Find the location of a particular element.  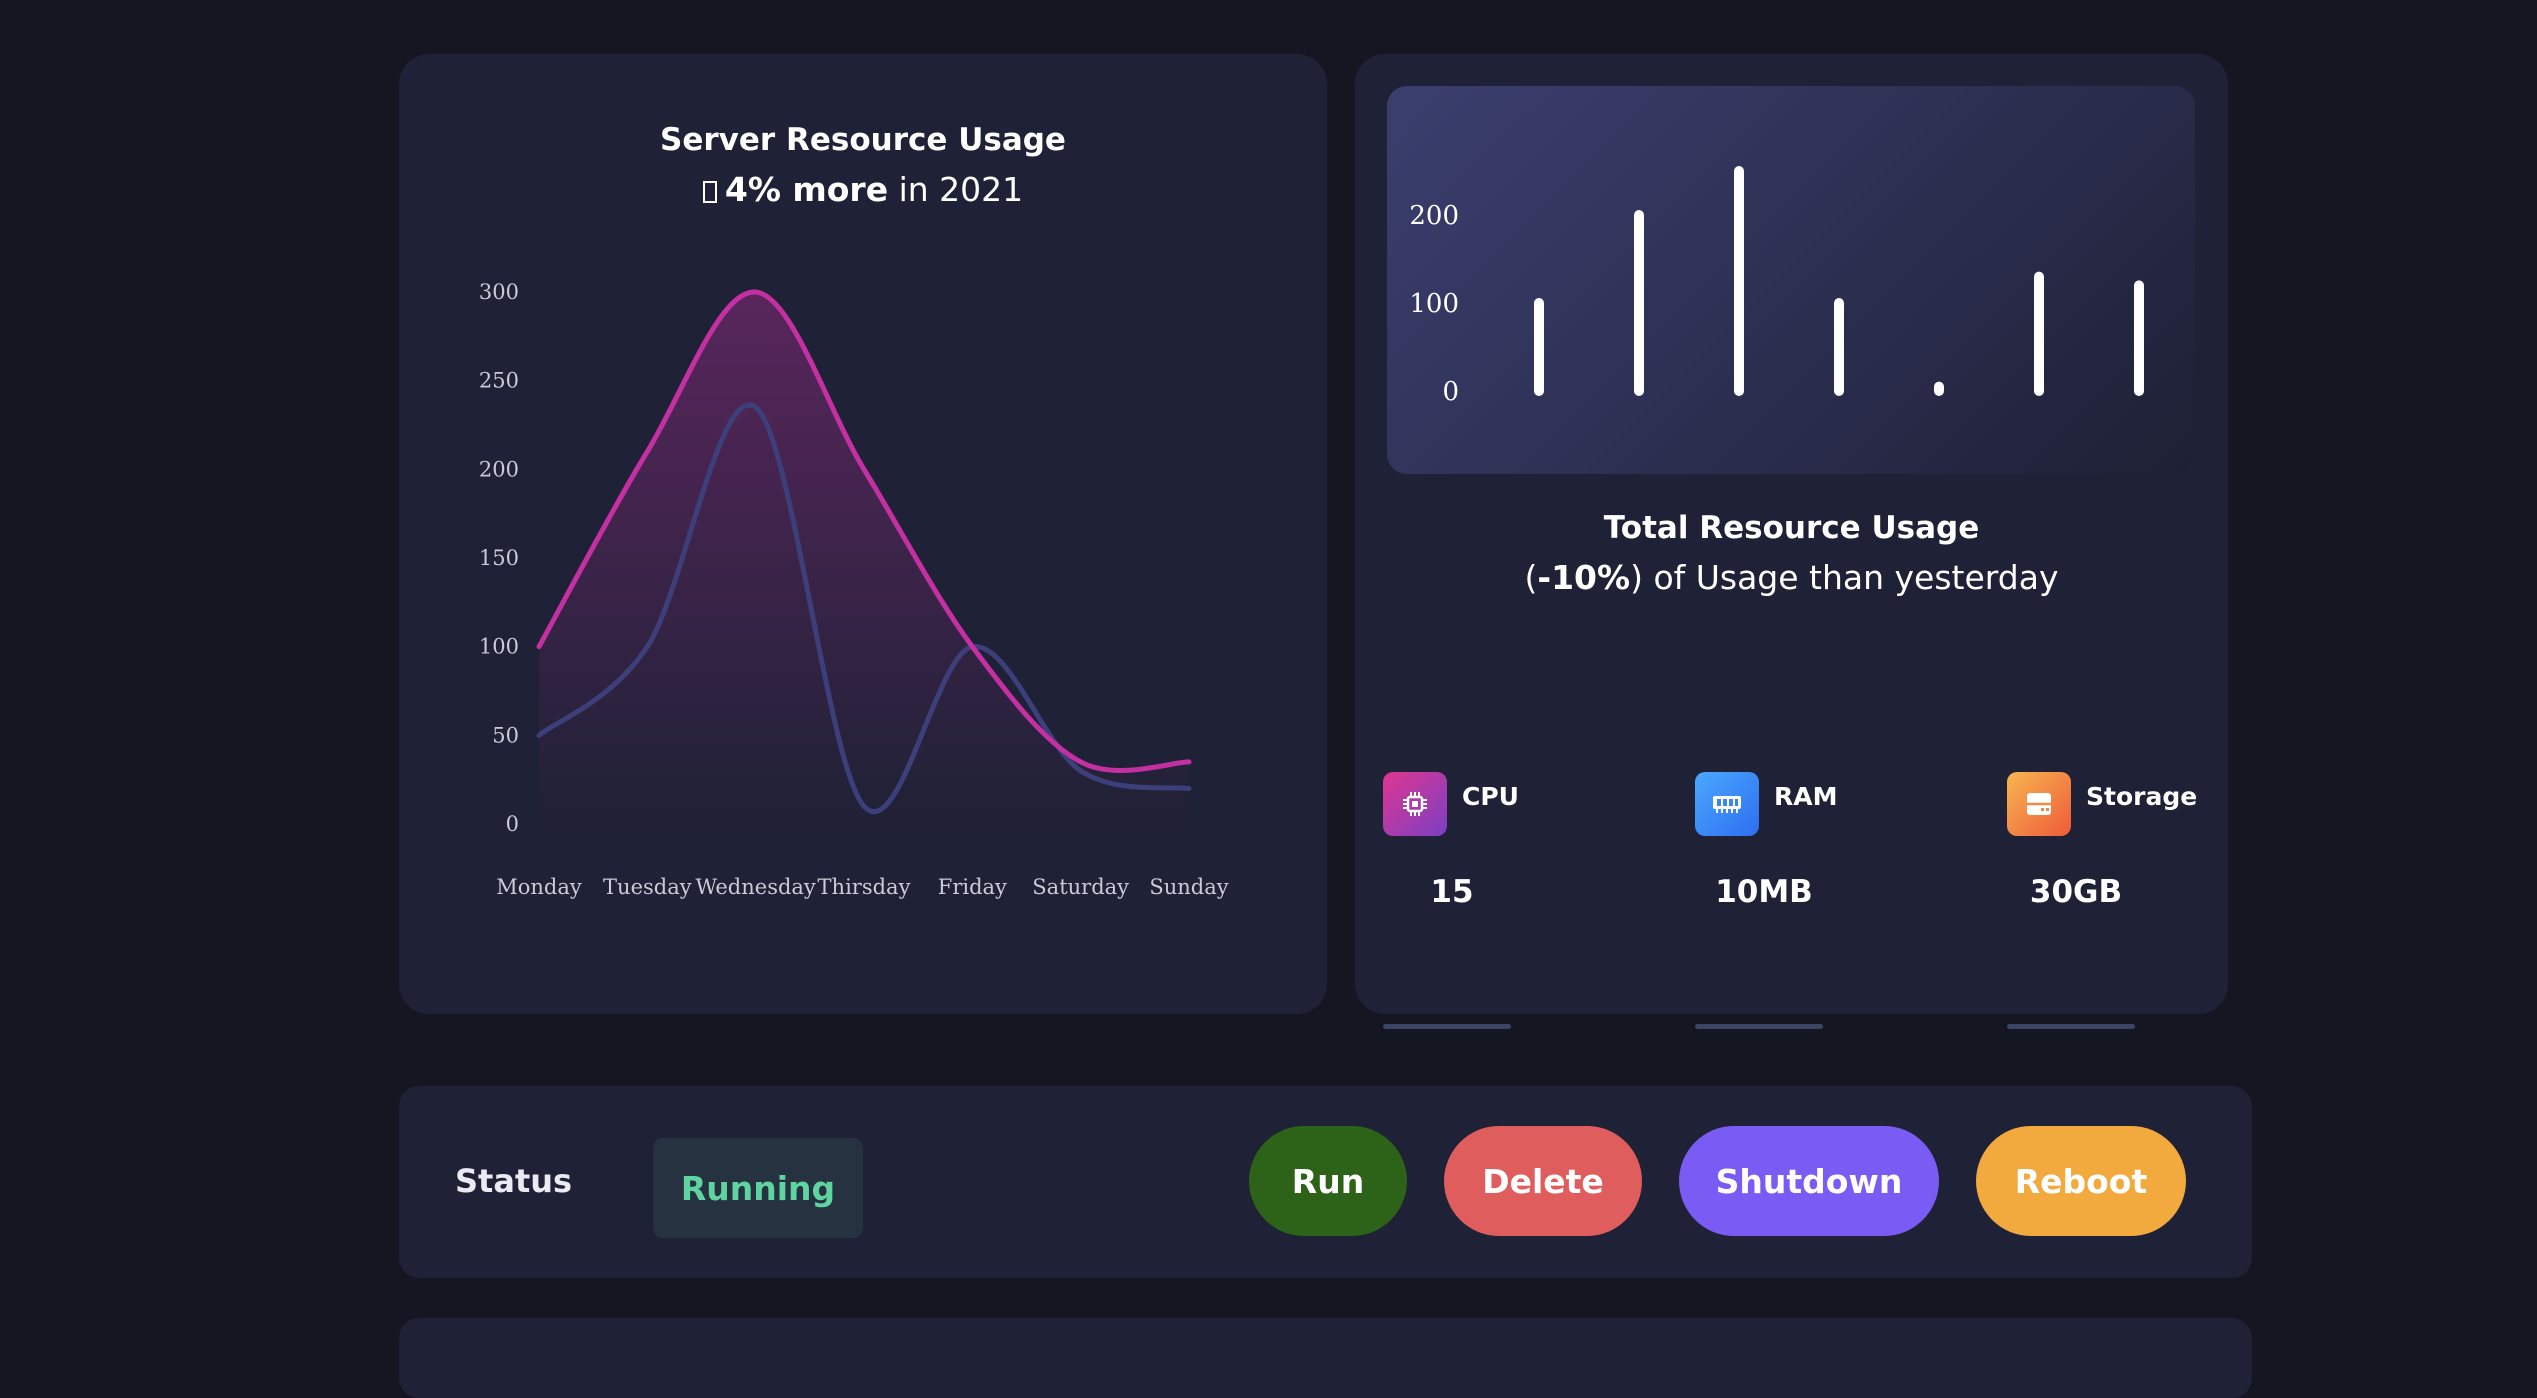

stat-label: Storage is located at coordinates (2142, 796).